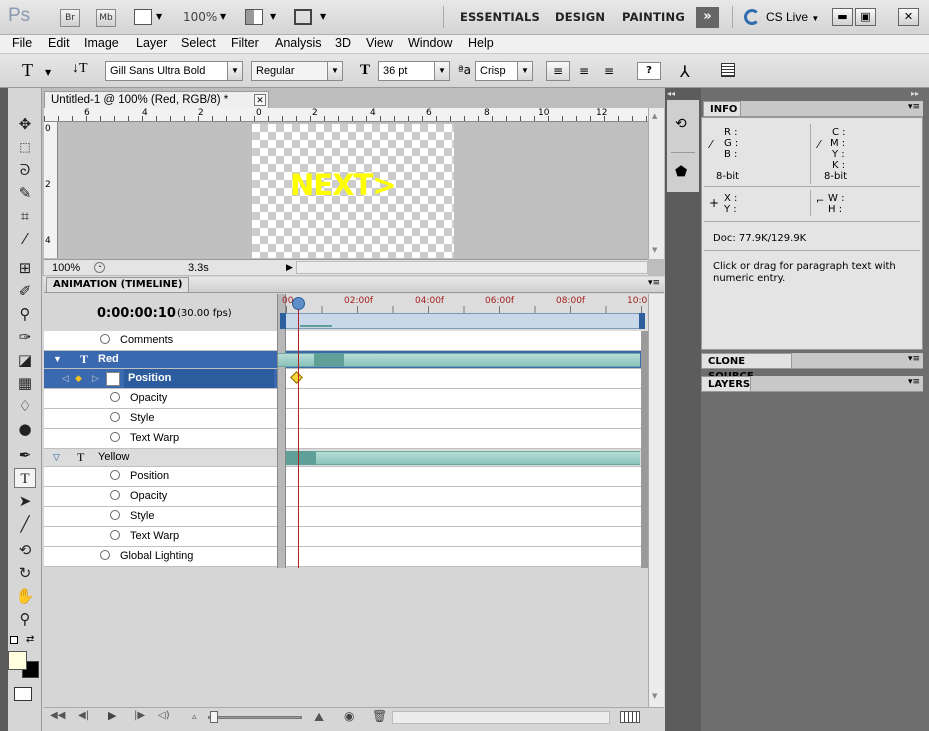 The height and width of the screenshot is (731, 929). I want to click on 3d-orbit-tool-icon: ↻, so click(25, 573).